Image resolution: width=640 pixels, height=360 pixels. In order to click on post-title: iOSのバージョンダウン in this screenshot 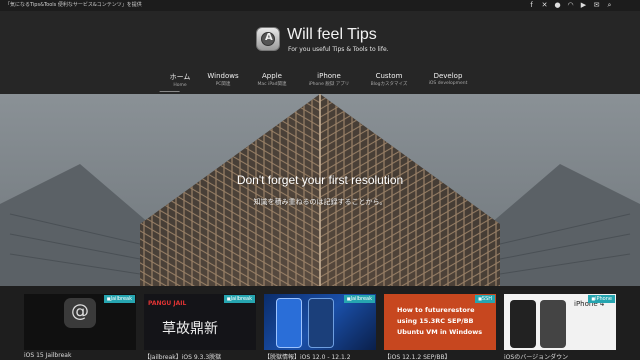, I will do `click(536, 356)`.